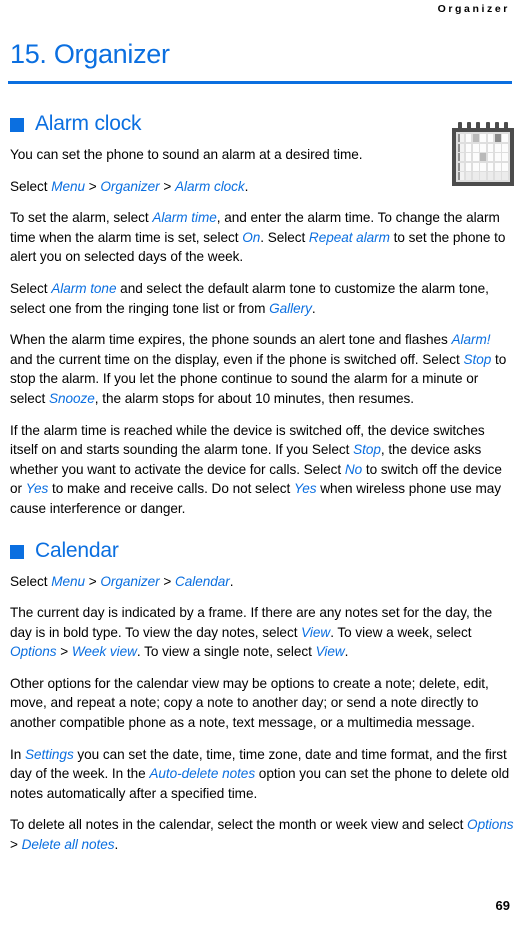  Describe the element at coordinates (202, 581) in the screenshot. I see `ui-term: Calendar` at that location.